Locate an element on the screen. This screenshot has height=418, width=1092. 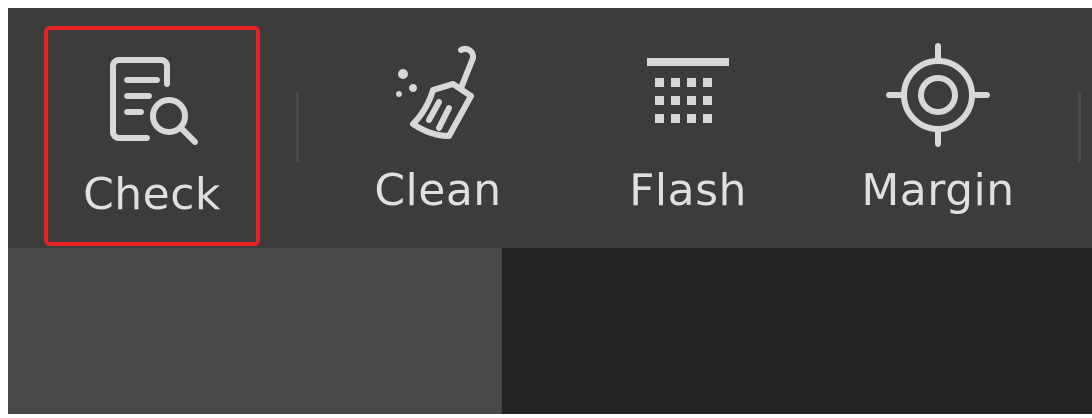
flash-grid-icon is located at coordinates (688, 95).